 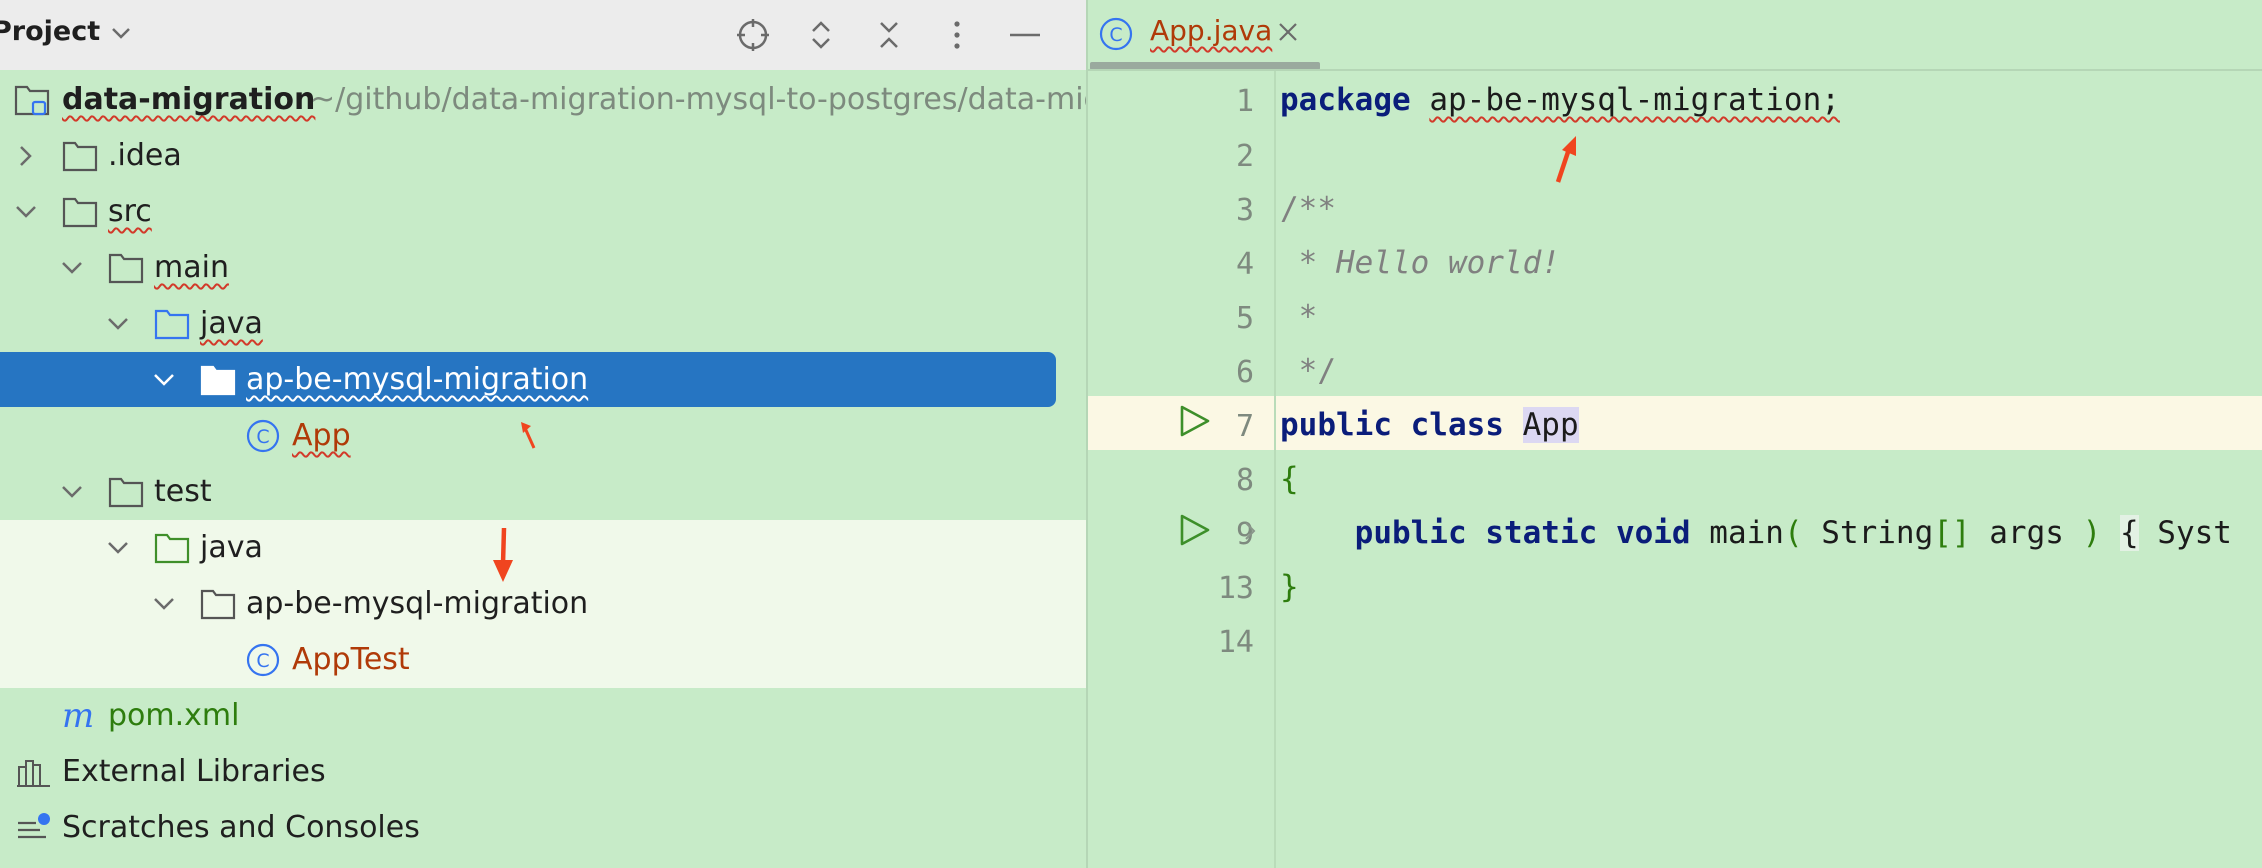 I want to click on folded-brace: {, so click(x=2129, y=533).